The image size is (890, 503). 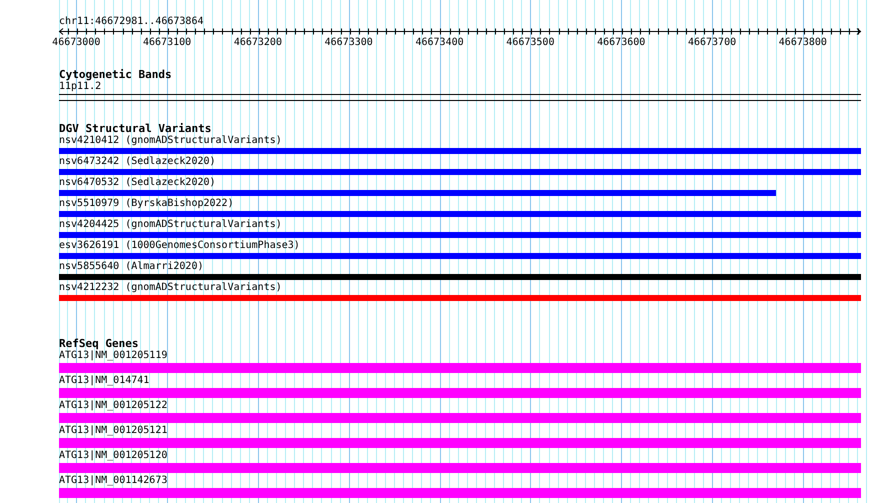 I want to click on feature-label: nsv4210412 (gnomADStructuralVariants), so click(x=170, y=141).